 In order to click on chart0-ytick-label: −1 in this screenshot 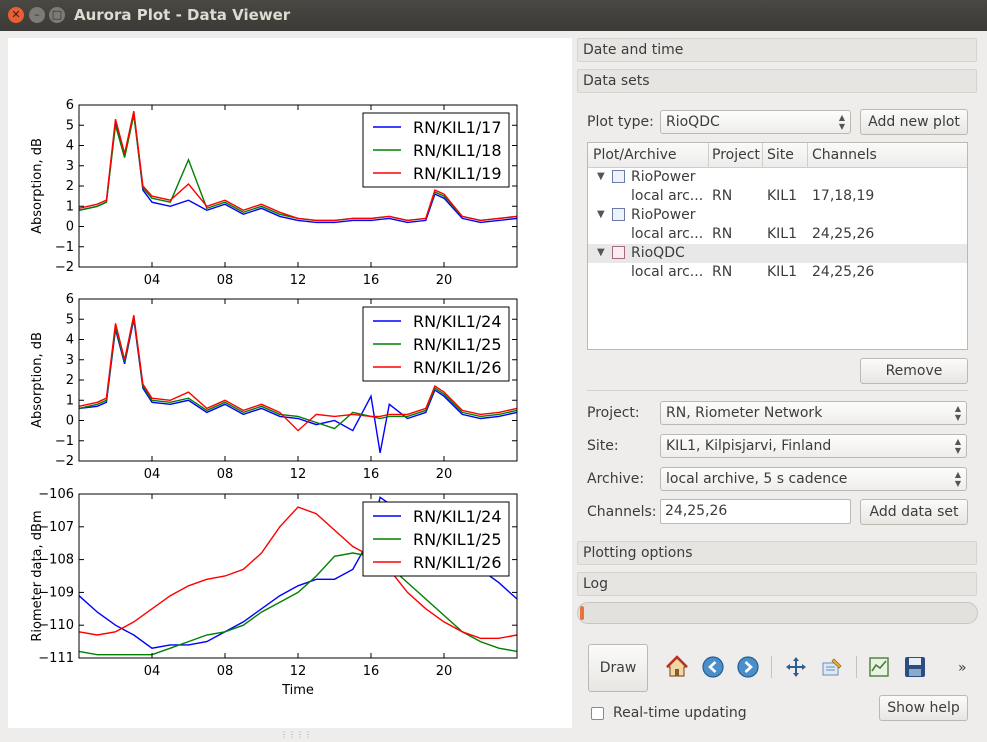, I will do `click(64, 247)`.